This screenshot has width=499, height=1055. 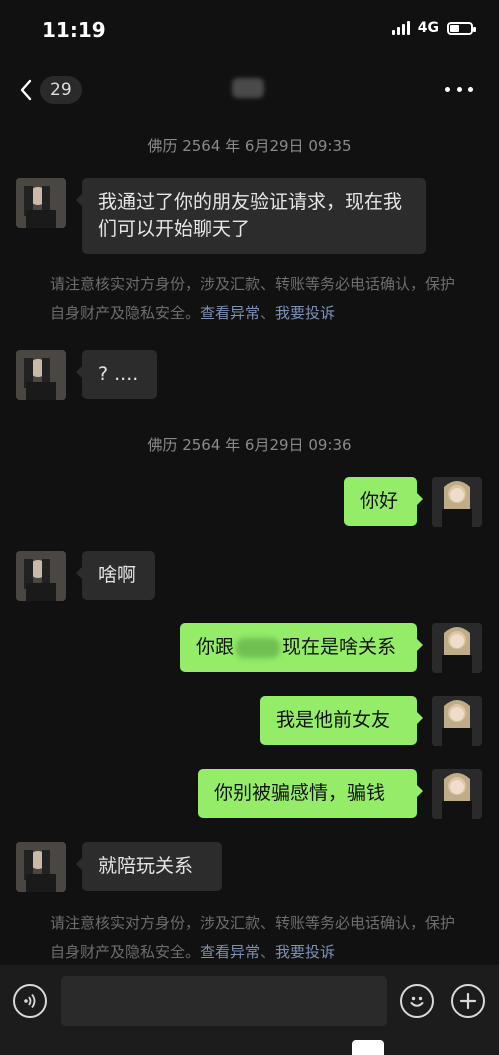 What do you see at coordinates (215, 647) in the screenshot?
I see `message-text-part: 你跟` at bounding box center [215, 647].